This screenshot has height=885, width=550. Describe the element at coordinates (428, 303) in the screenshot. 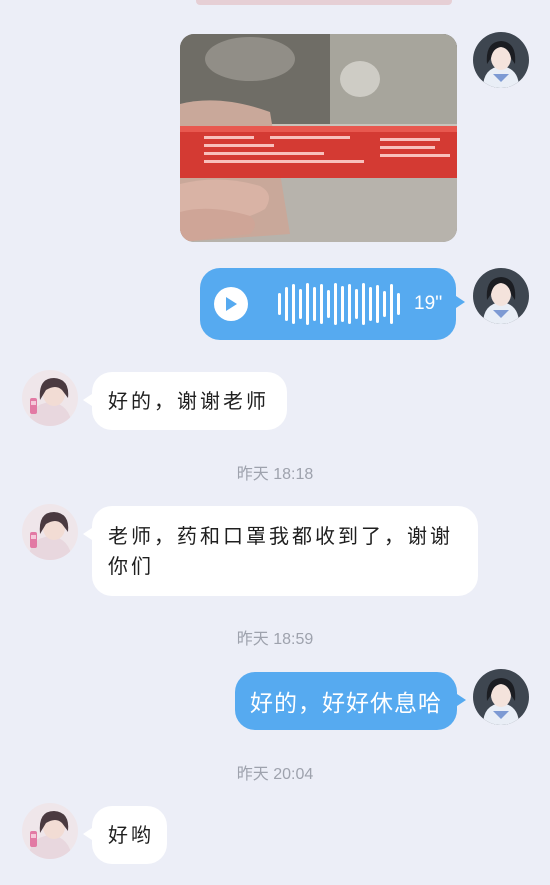

I see `voice-duration: 19''` at that location.